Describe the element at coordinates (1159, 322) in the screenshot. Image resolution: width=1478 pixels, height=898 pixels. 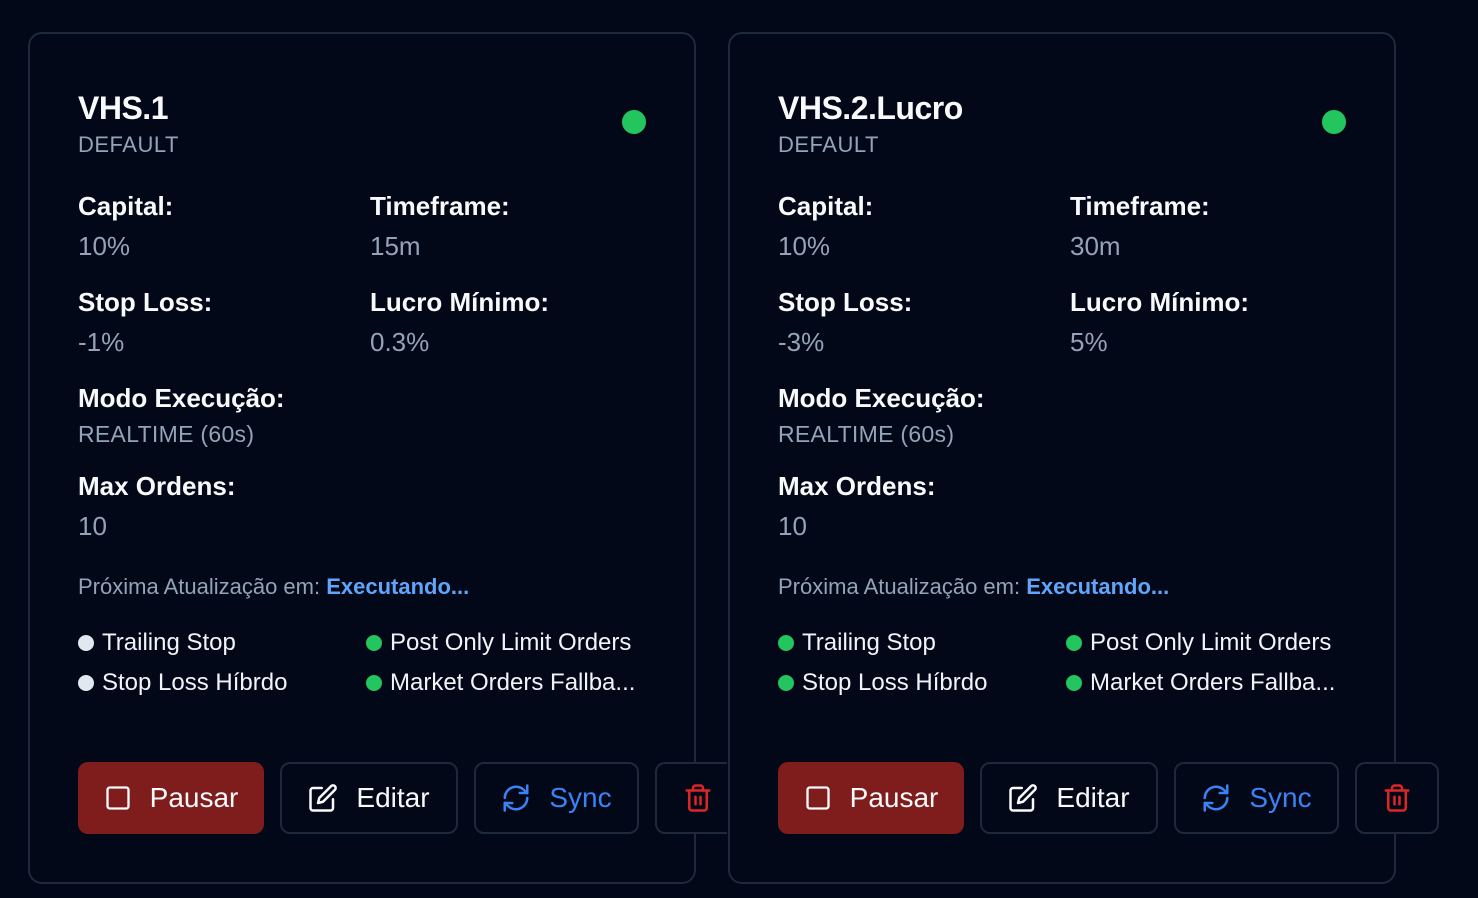
I see `min-profit-field: Lucro Mínimo: 5%` at that location.